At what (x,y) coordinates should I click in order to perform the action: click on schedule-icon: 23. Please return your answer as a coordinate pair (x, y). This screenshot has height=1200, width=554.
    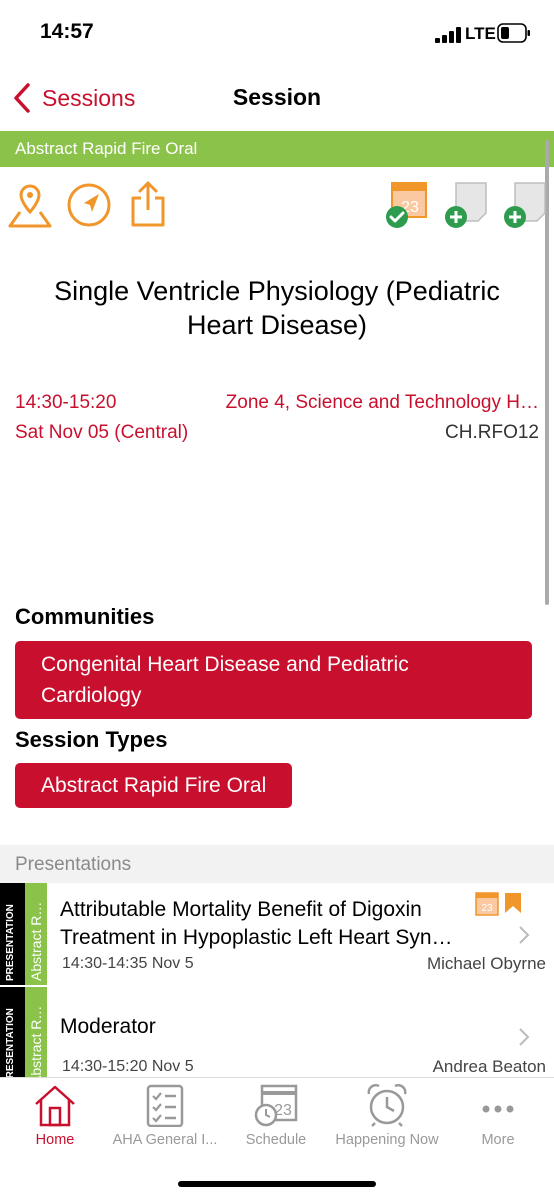
    Looking at the image, I should click on (276, 1105).